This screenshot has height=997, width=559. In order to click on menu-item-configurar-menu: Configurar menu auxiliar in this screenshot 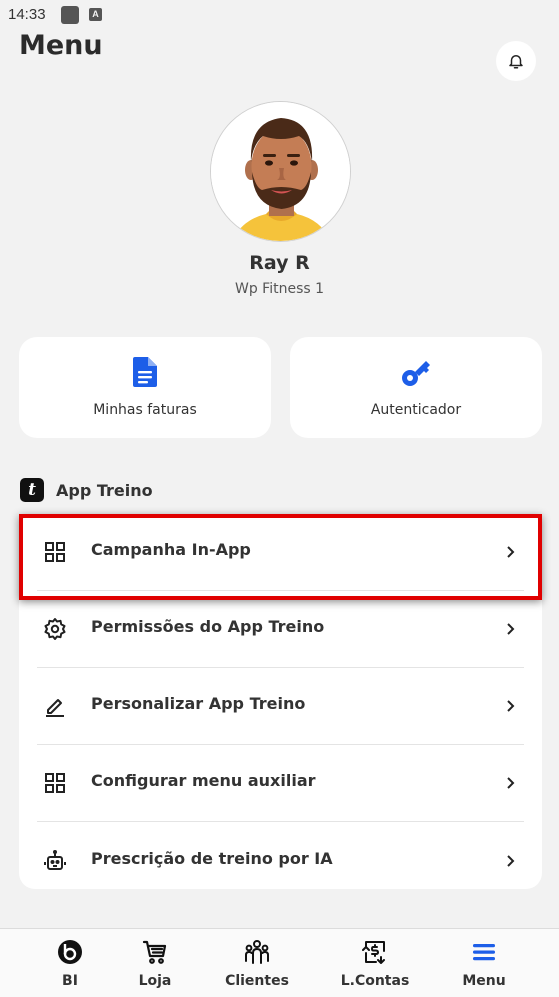, I will do `click(280, 783)`.